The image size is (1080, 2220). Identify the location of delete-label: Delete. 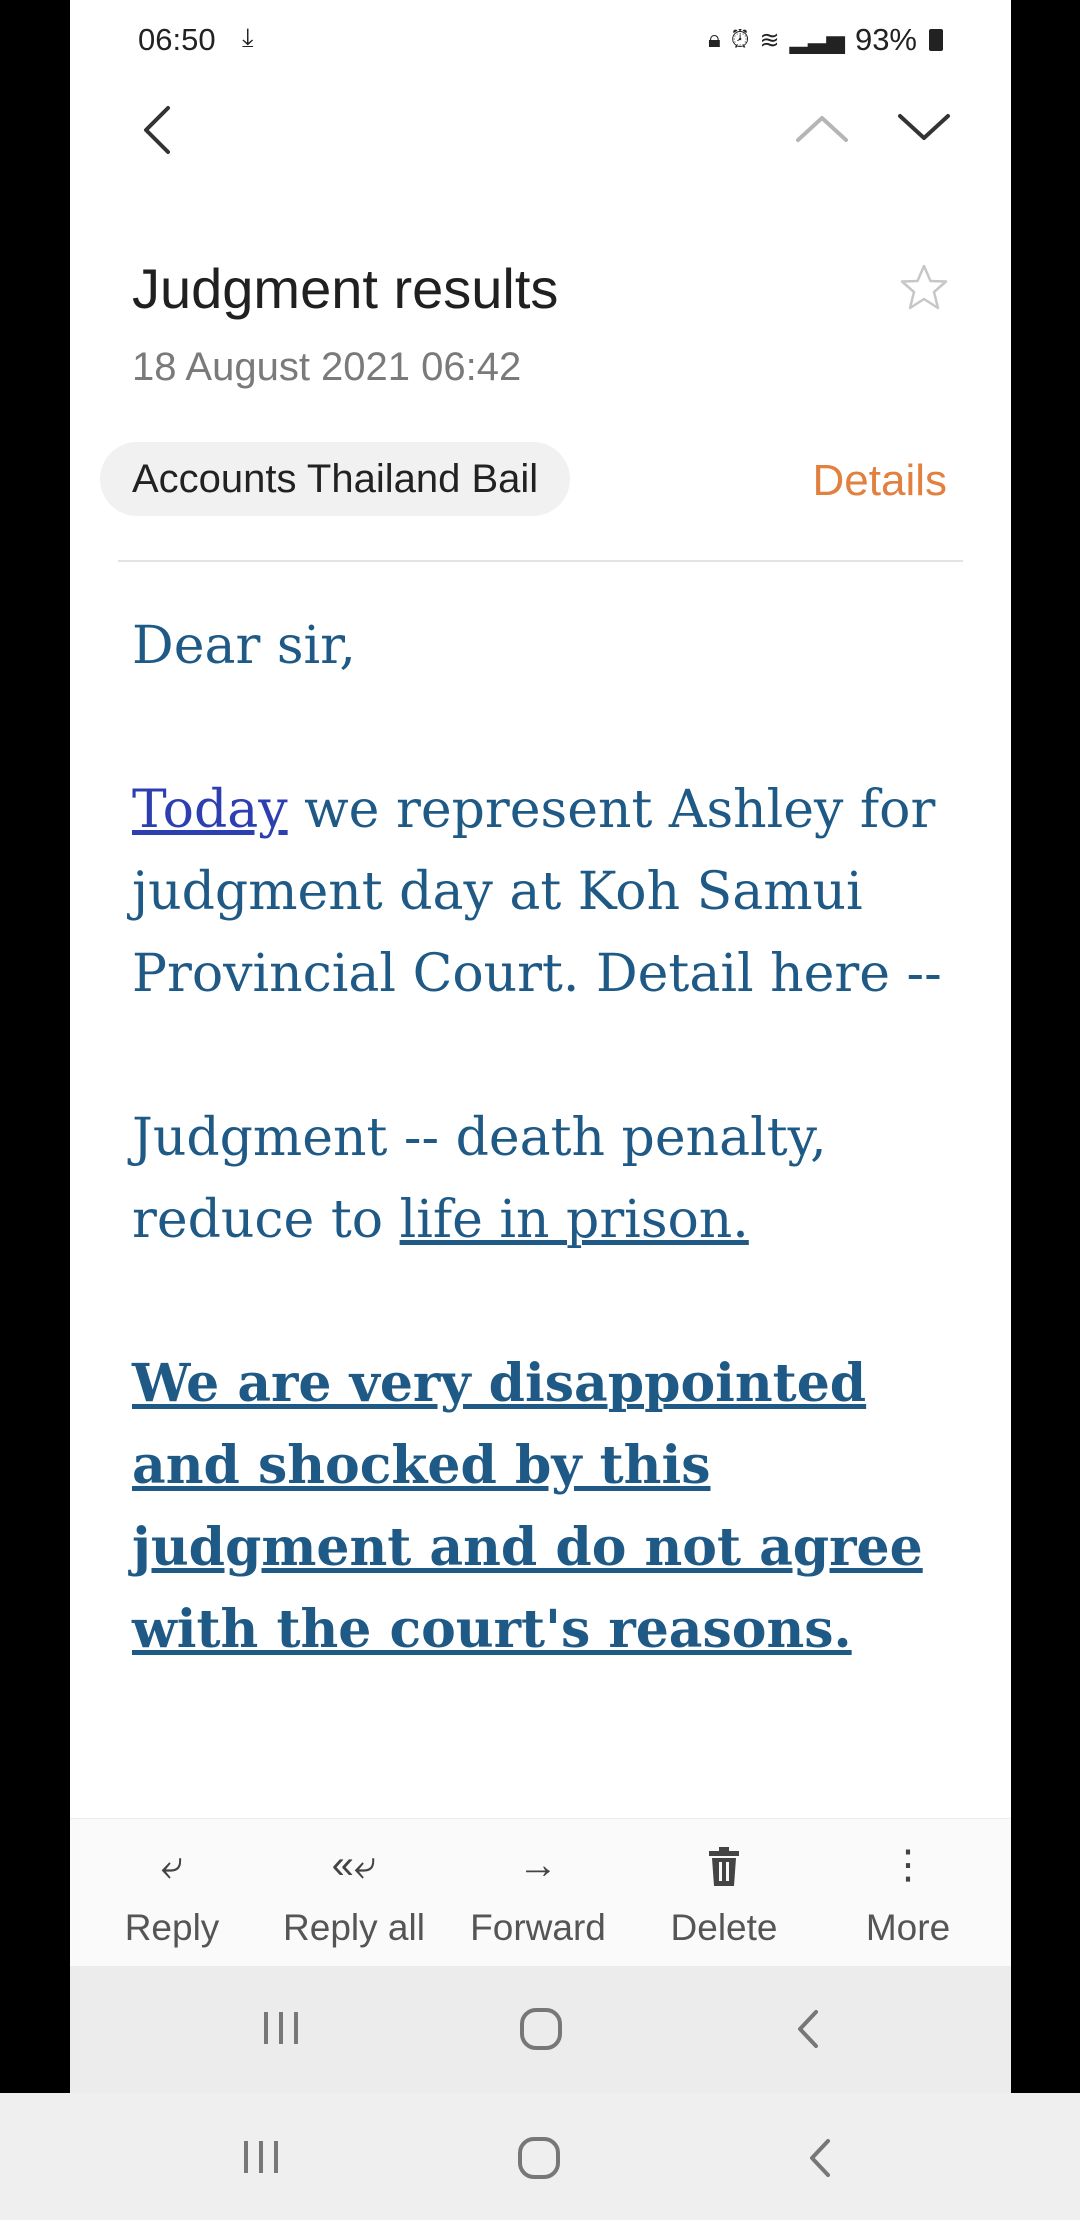
(724, 1927).